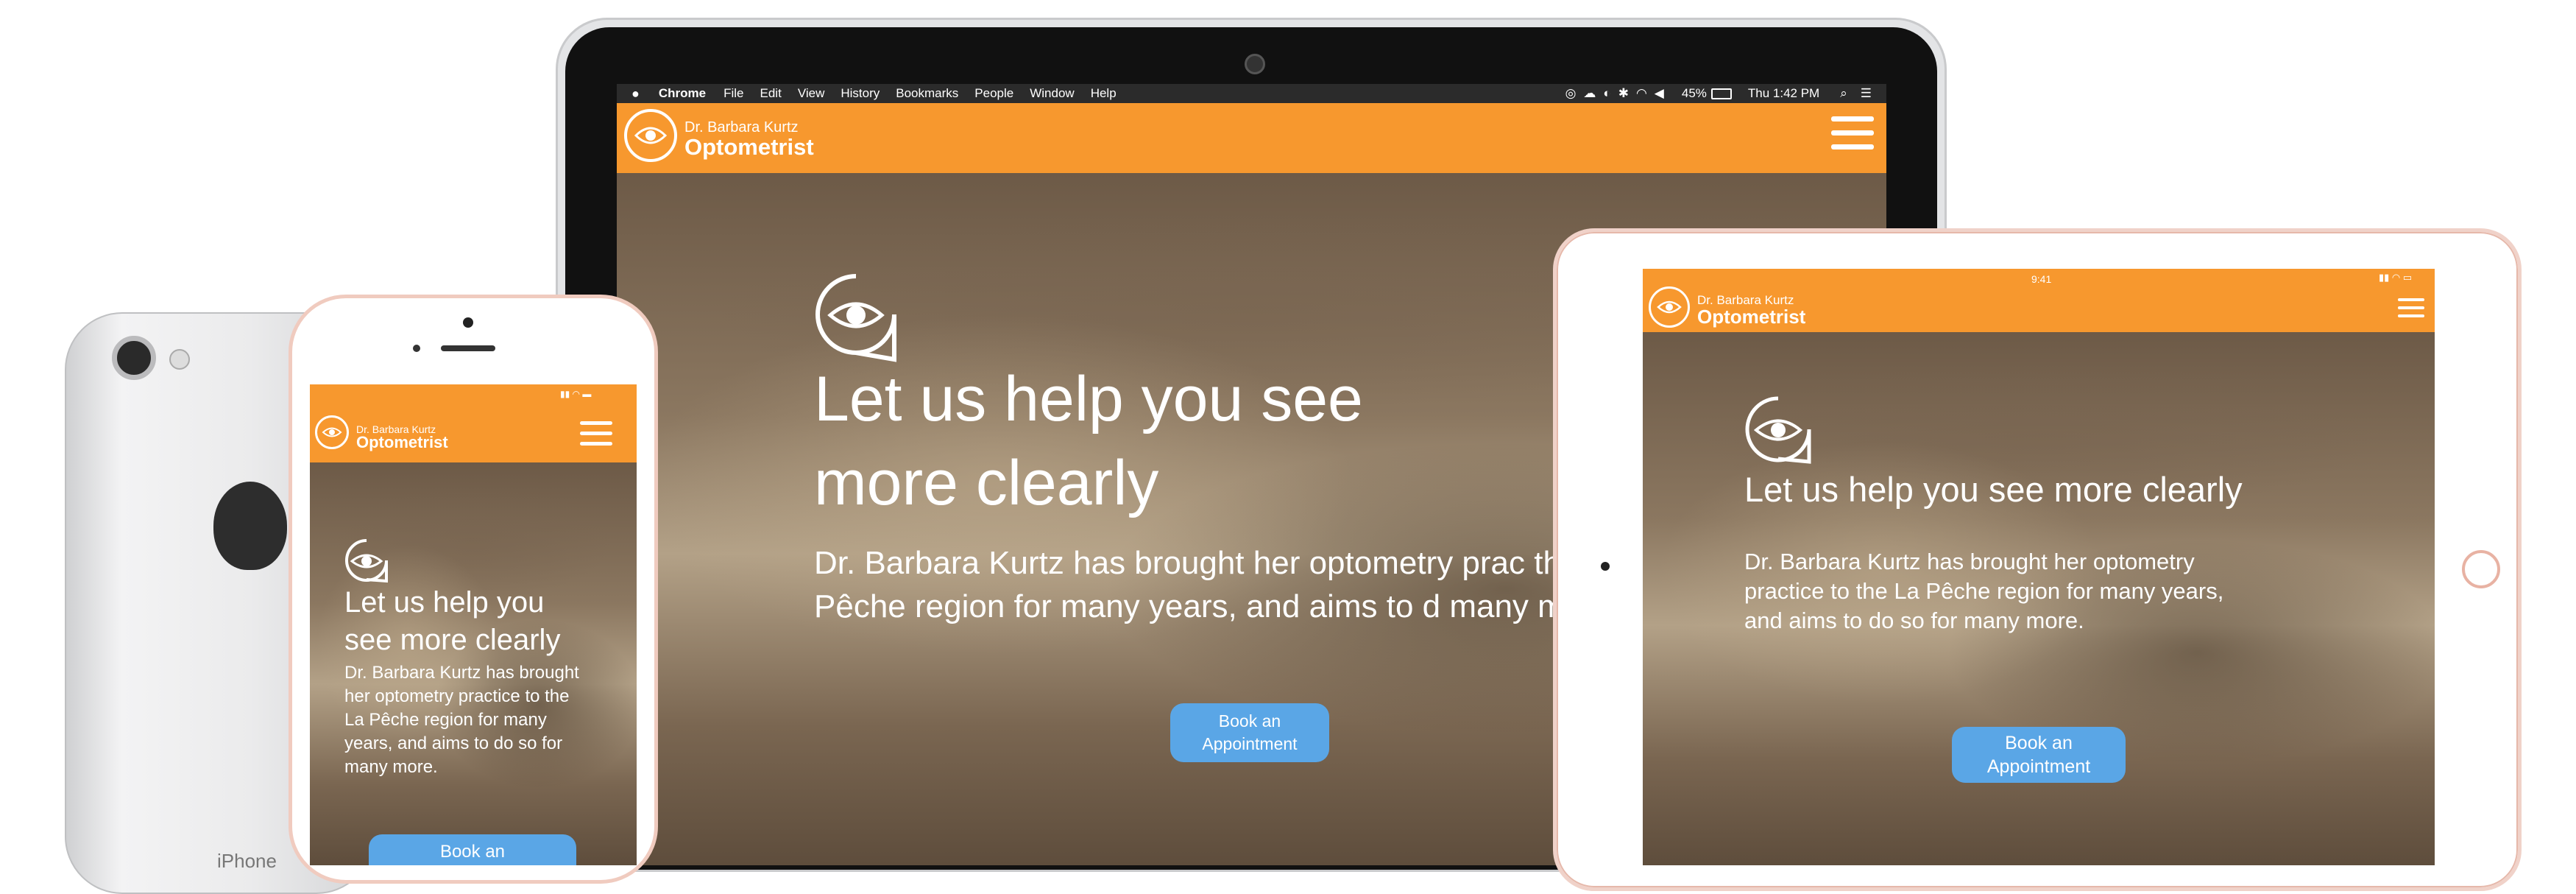 The image size is (2576, 894). I want to click on menu-window: Window, so click(1052, 93).